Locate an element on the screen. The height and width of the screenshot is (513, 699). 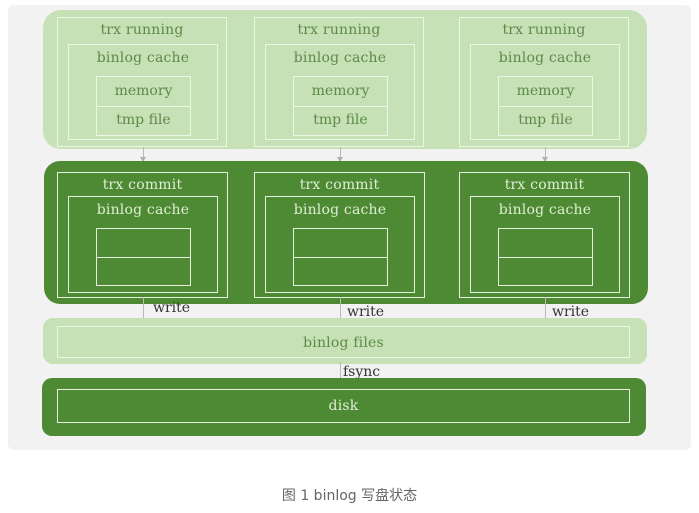
disk-box: disk is located at coordinates (343, 406).